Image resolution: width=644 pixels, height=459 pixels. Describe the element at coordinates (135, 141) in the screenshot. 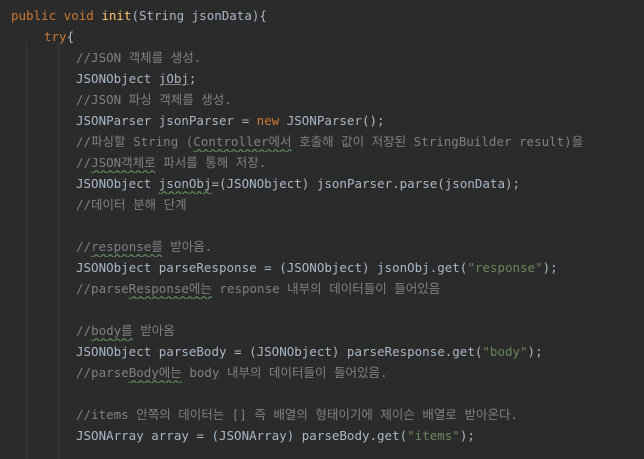

I see `comment: //파싱할 String (` at that location.